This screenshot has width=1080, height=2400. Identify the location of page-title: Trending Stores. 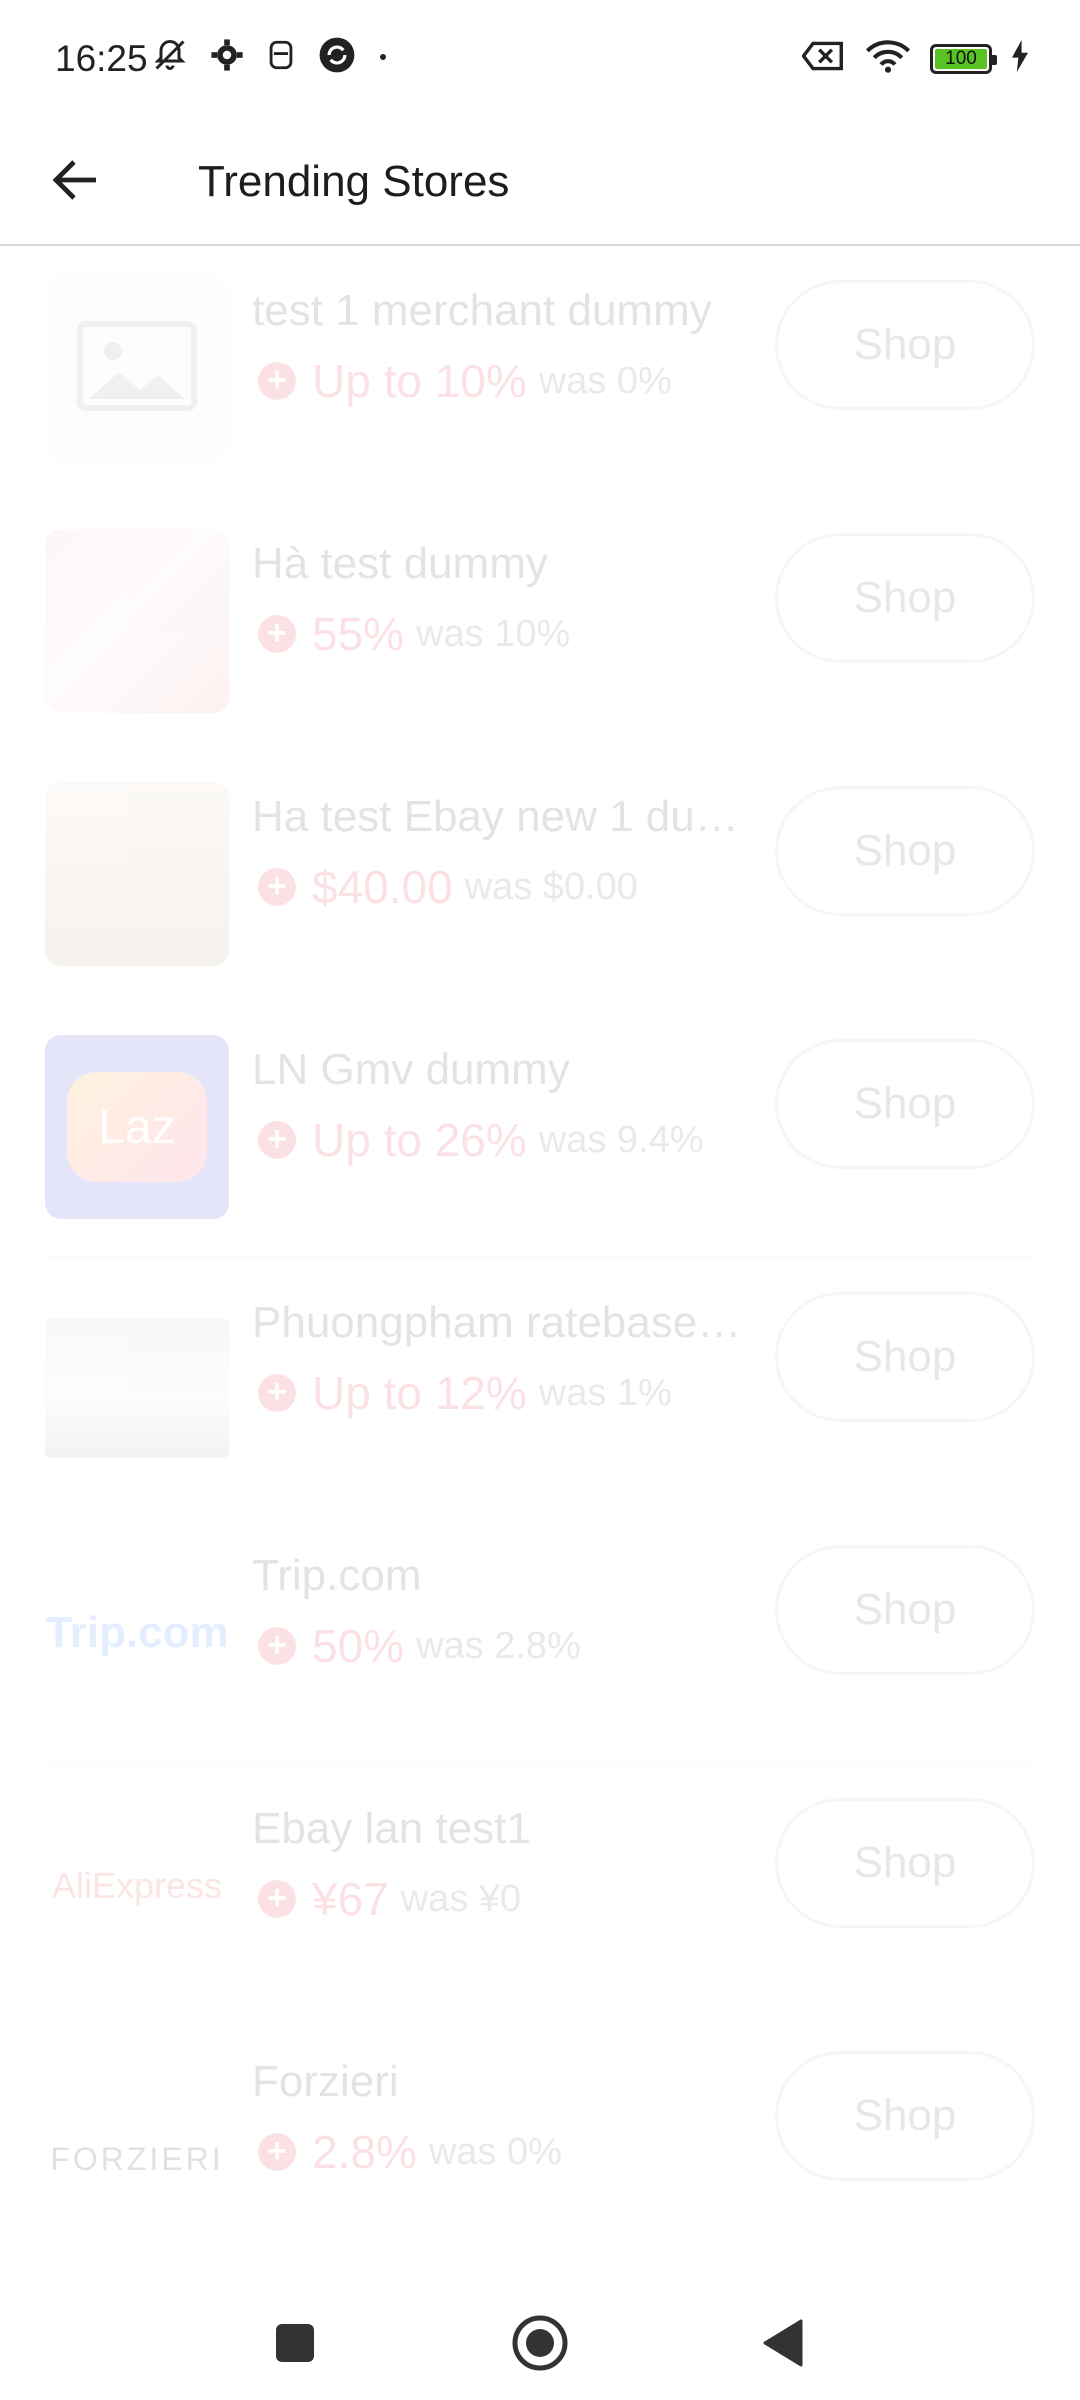
(354, 181).